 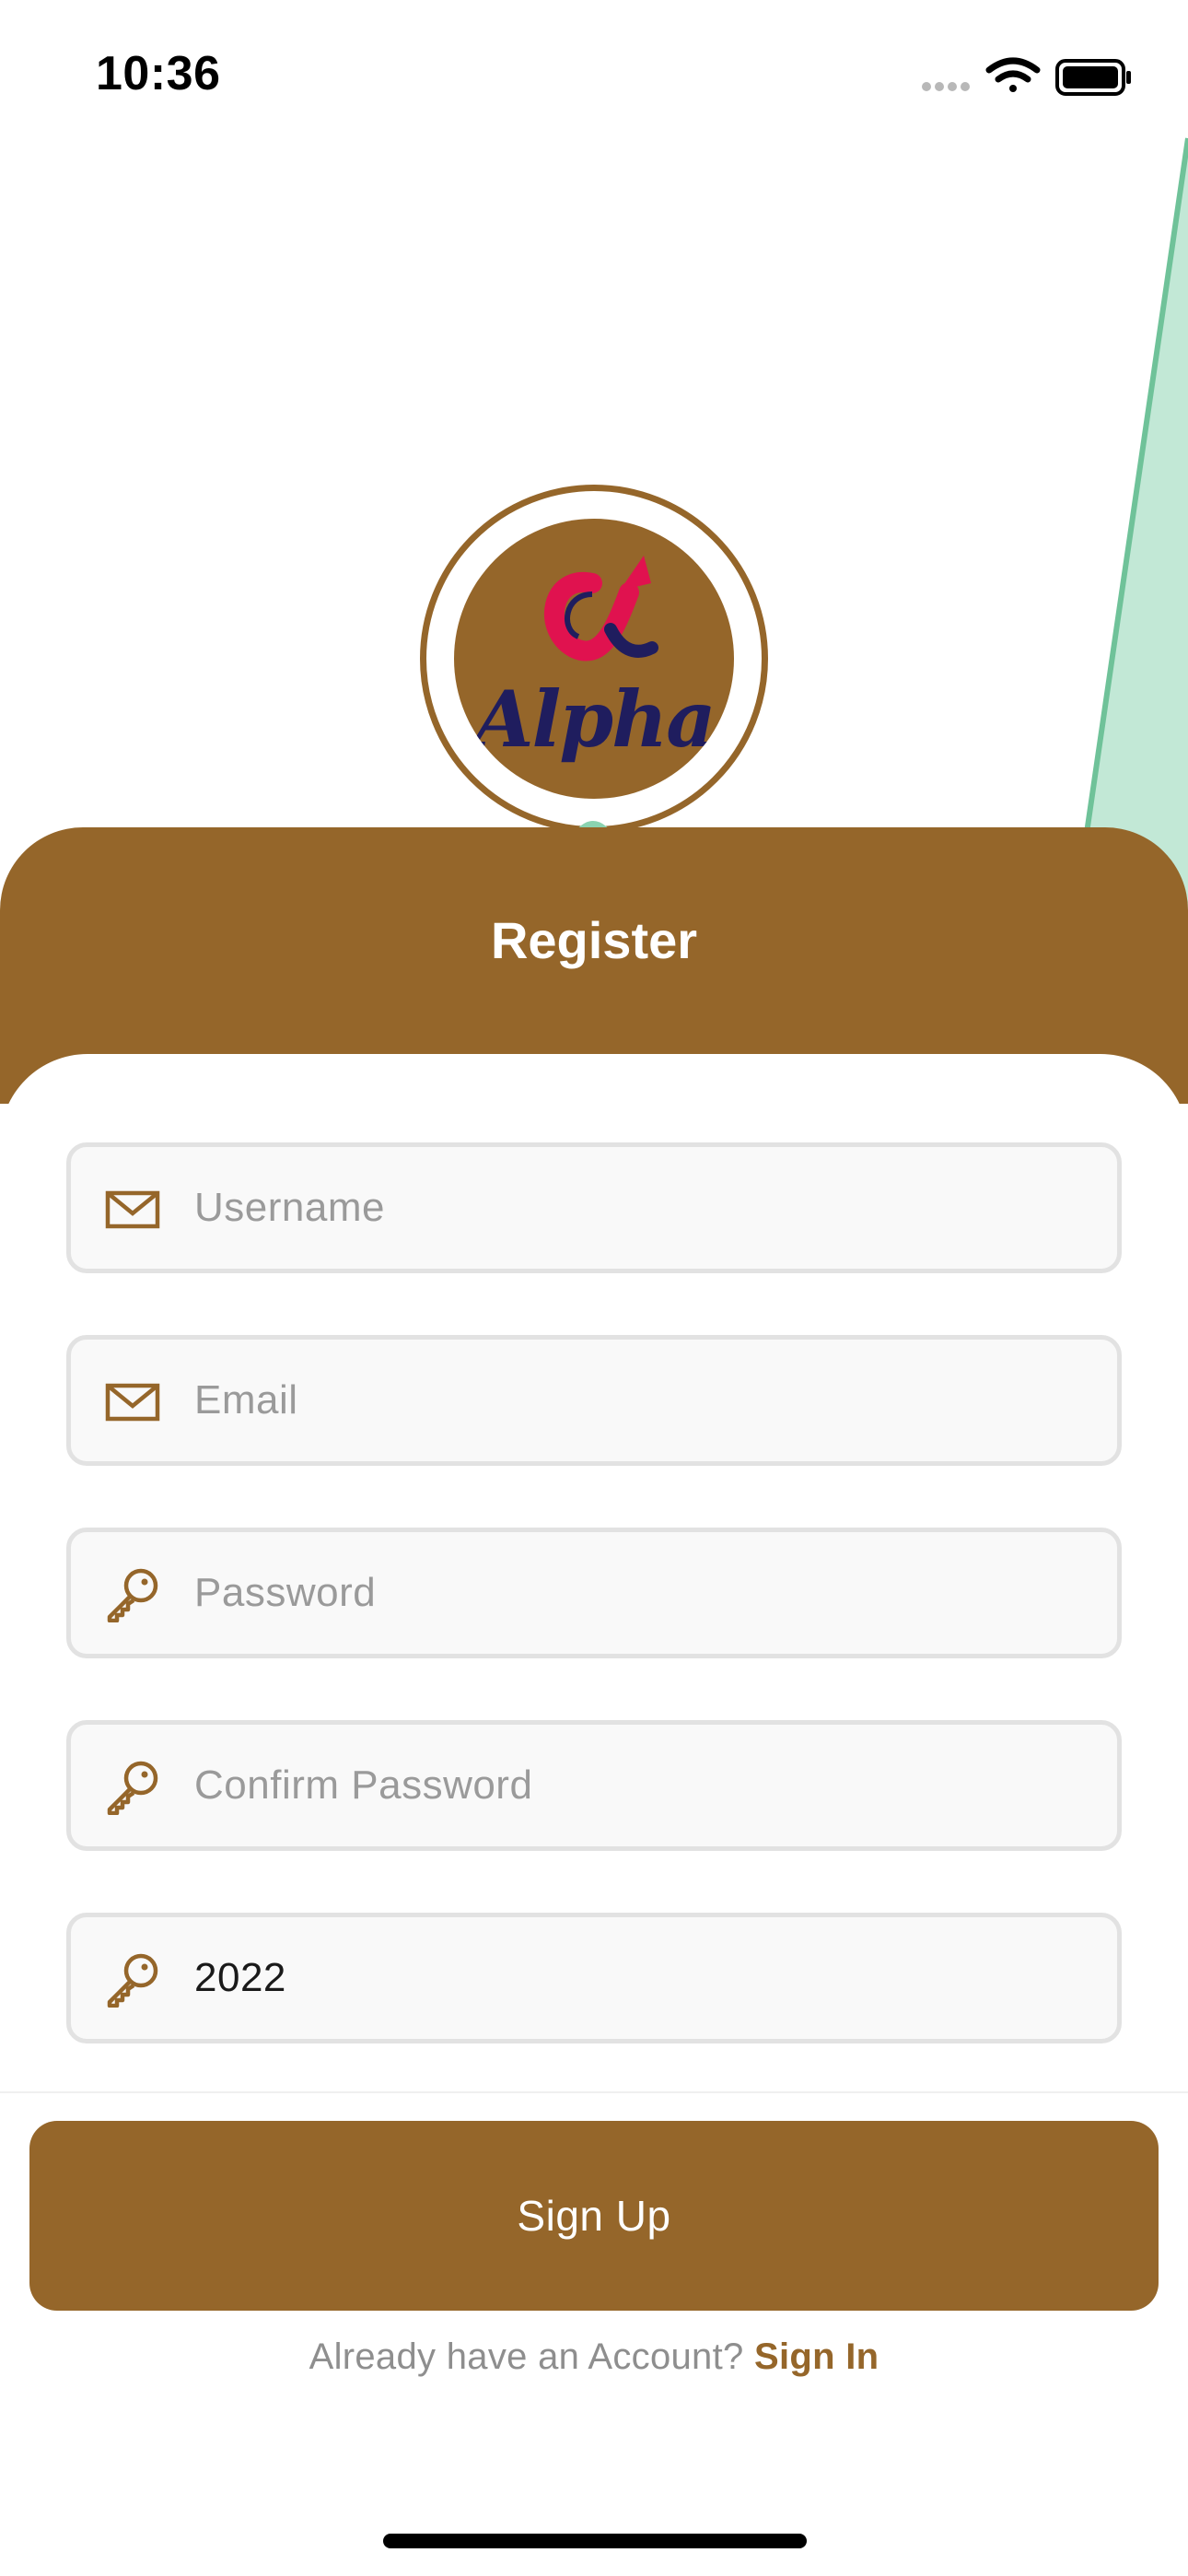 I want to click on sign-in-prompt-text: Already have an Account?, so click(x=526, y=2356).